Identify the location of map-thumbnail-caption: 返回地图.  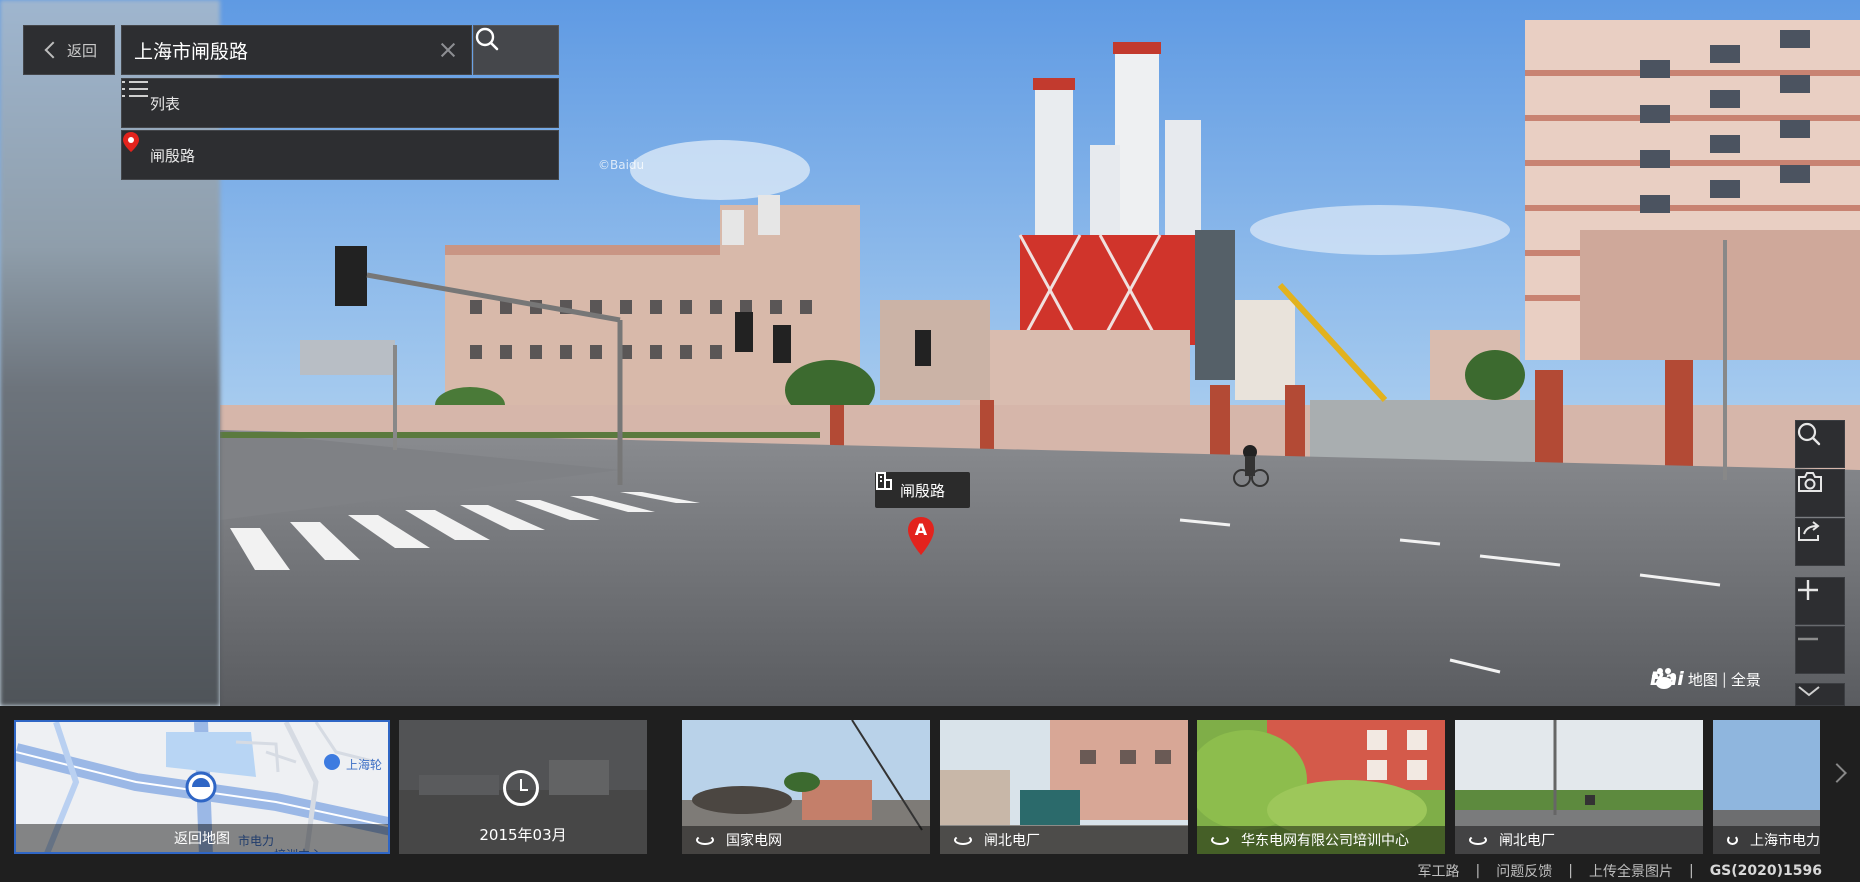
(202, 838).